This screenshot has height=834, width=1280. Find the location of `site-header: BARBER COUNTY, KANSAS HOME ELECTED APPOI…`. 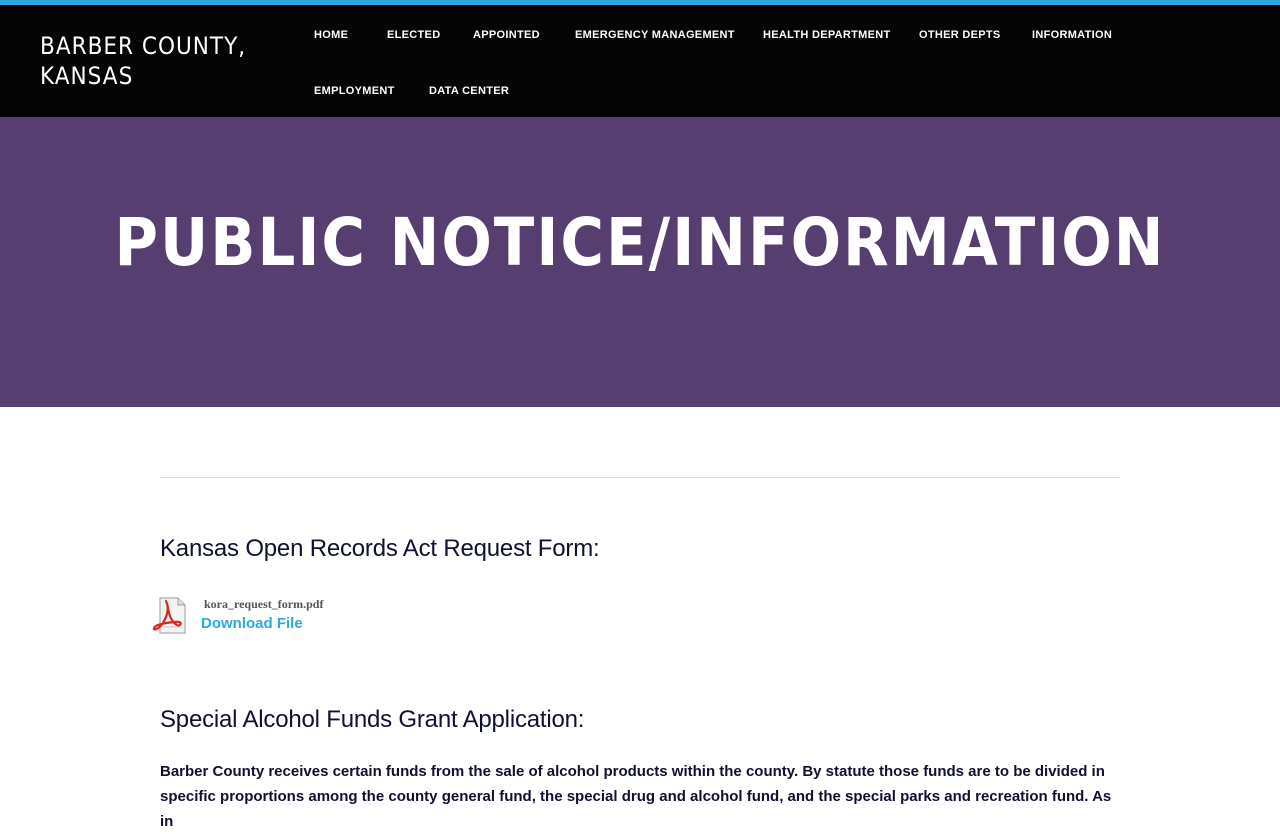

site-header: BARBER COUNTY, KANSAS HOME ELECTED APPOI… is located at coordinates (640, 61).